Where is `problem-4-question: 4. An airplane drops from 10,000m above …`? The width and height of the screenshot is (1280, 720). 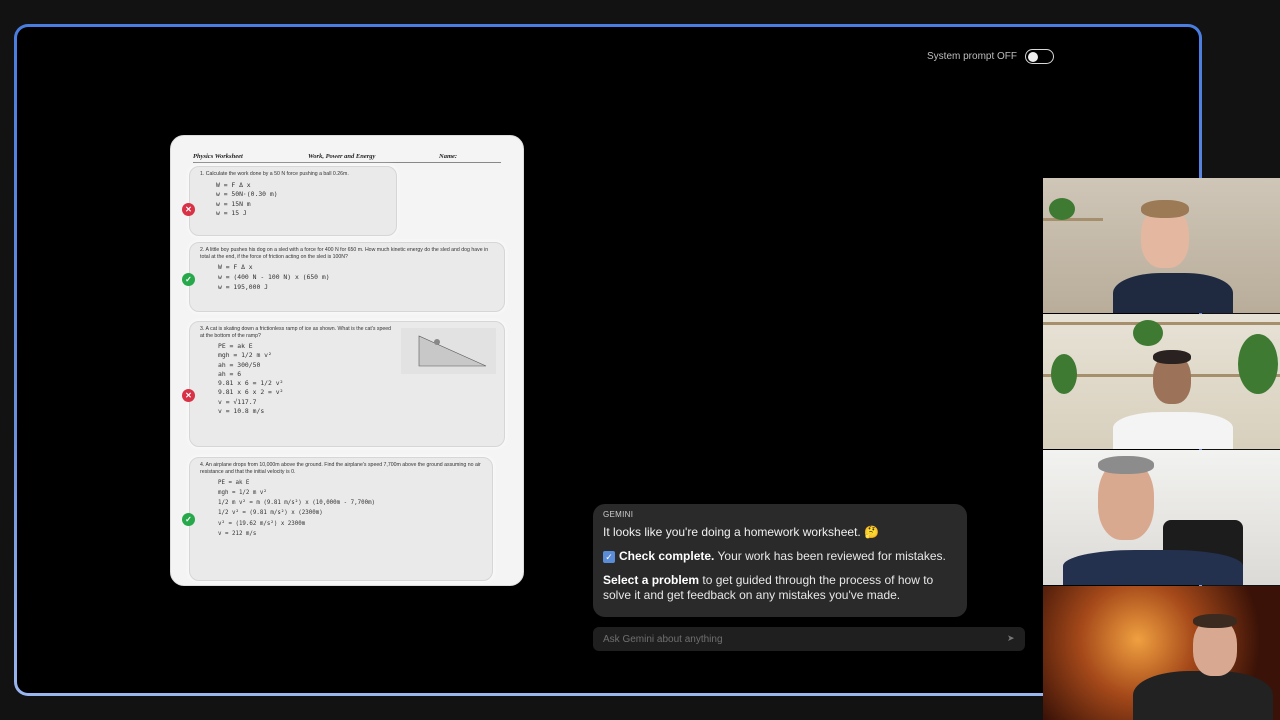 problem-4-question: 4. An airplane drops from 10,000m above … is located at coordinates (340, 468).